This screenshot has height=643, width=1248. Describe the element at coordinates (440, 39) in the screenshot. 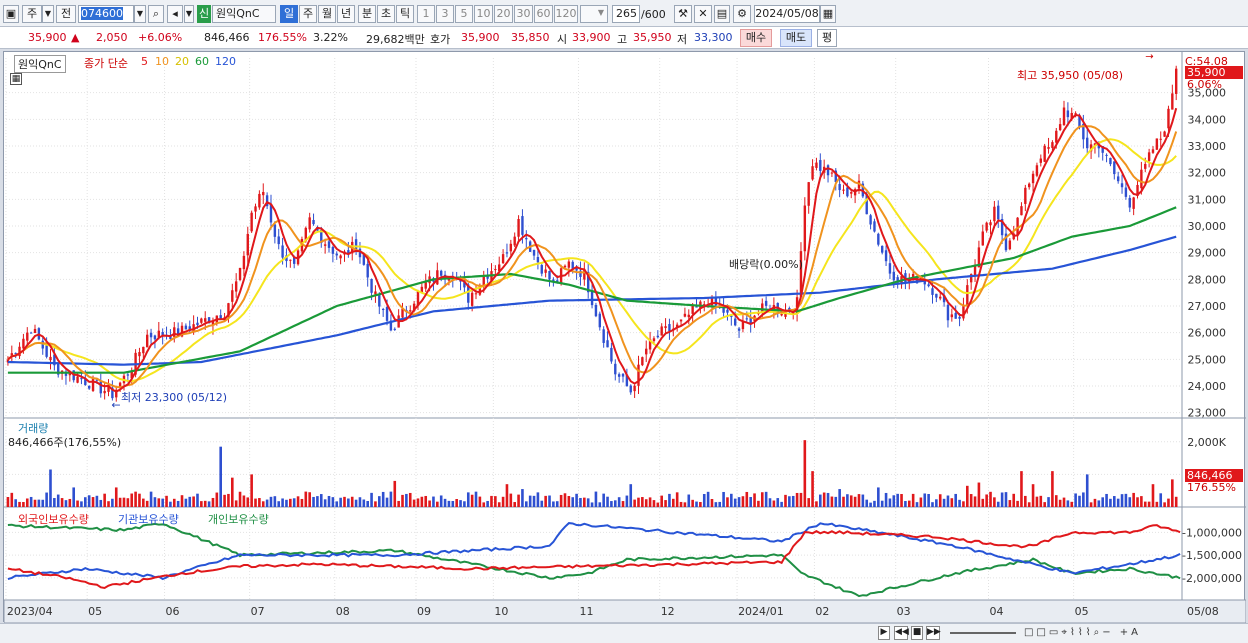

I see `ask-label: 호가` at that location.